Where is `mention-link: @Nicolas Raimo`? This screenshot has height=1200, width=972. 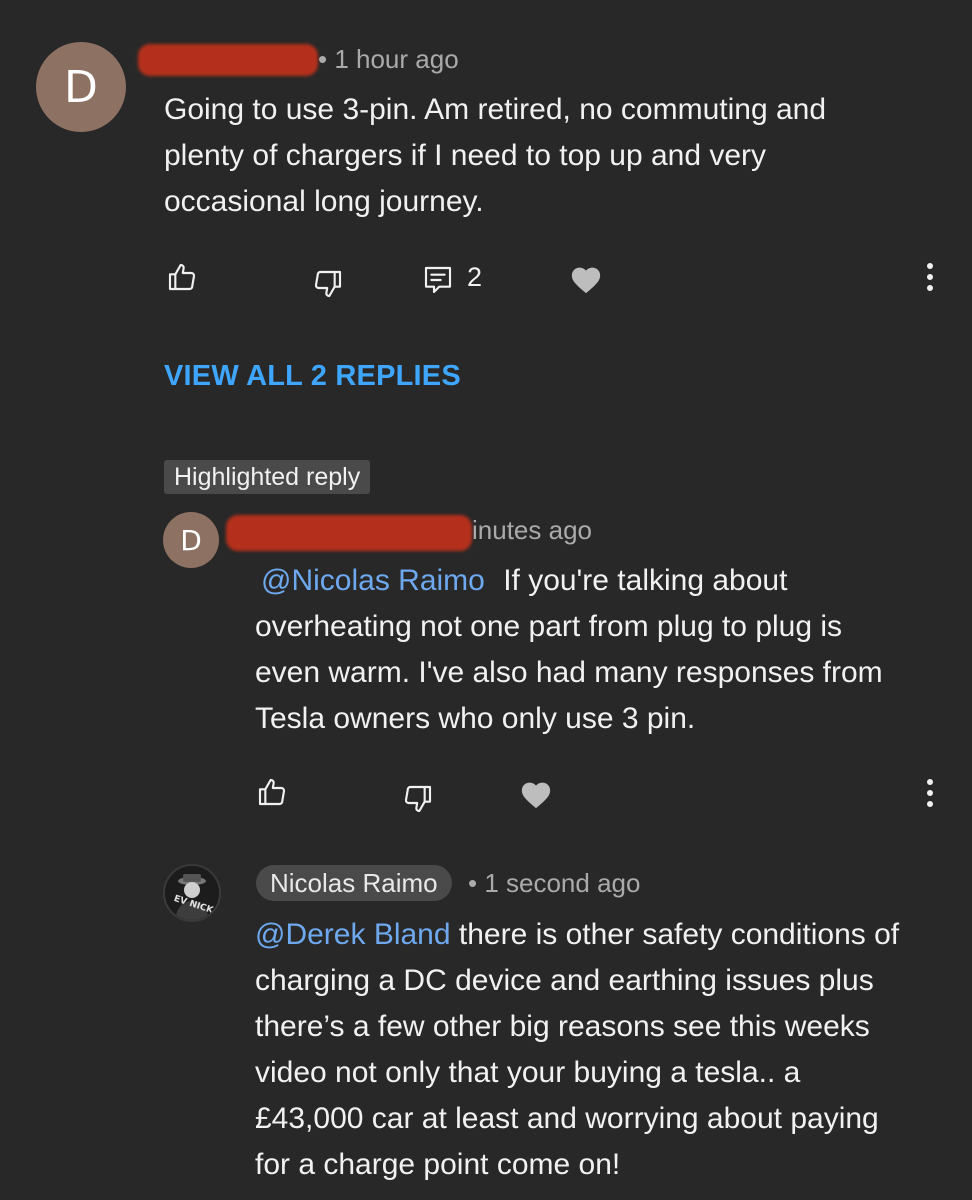 mention-link: @Nicolas Raimo is located at coordinates (373, 580).